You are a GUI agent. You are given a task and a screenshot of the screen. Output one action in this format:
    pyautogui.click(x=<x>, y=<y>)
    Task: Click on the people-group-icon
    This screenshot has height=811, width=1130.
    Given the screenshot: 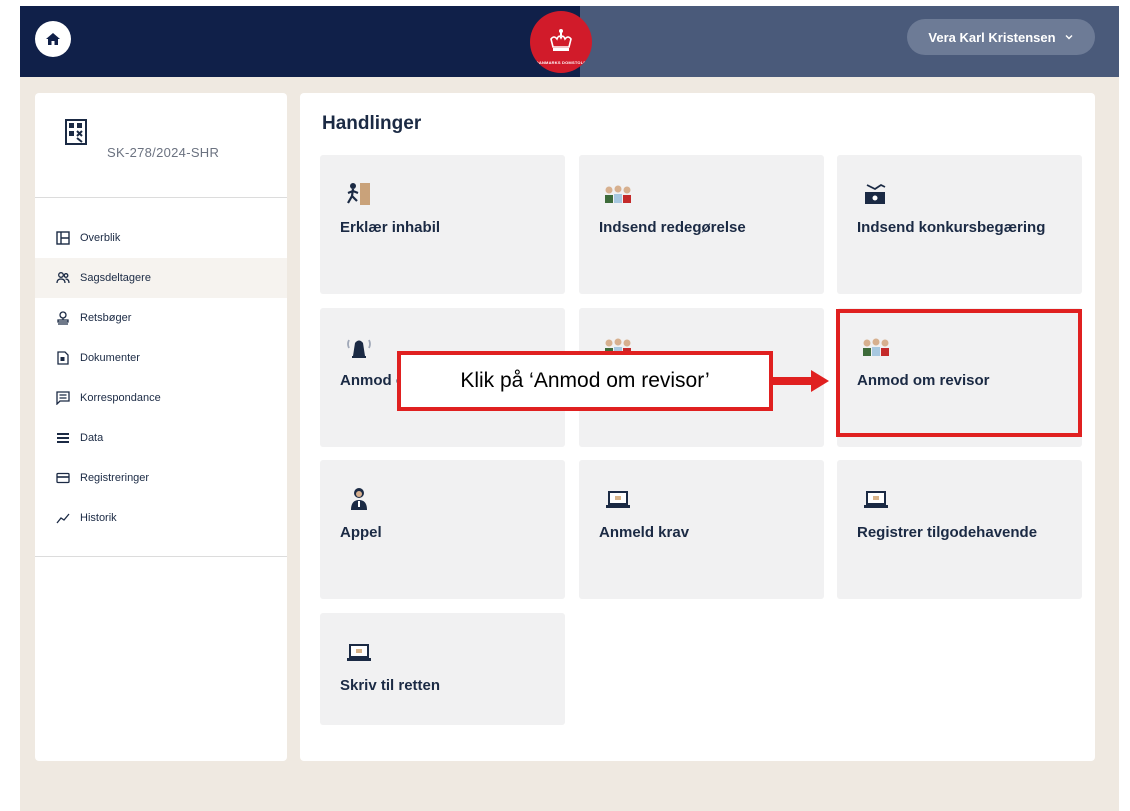 What is the action you would take?
    pyautogui.click(x=618, y=194)
    